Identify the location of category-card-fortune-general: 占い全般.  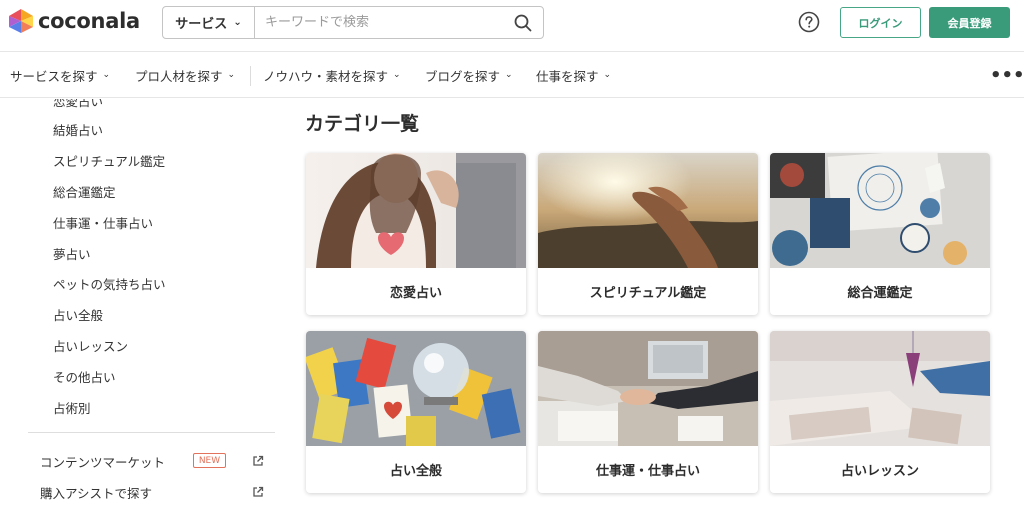
(416, 412).